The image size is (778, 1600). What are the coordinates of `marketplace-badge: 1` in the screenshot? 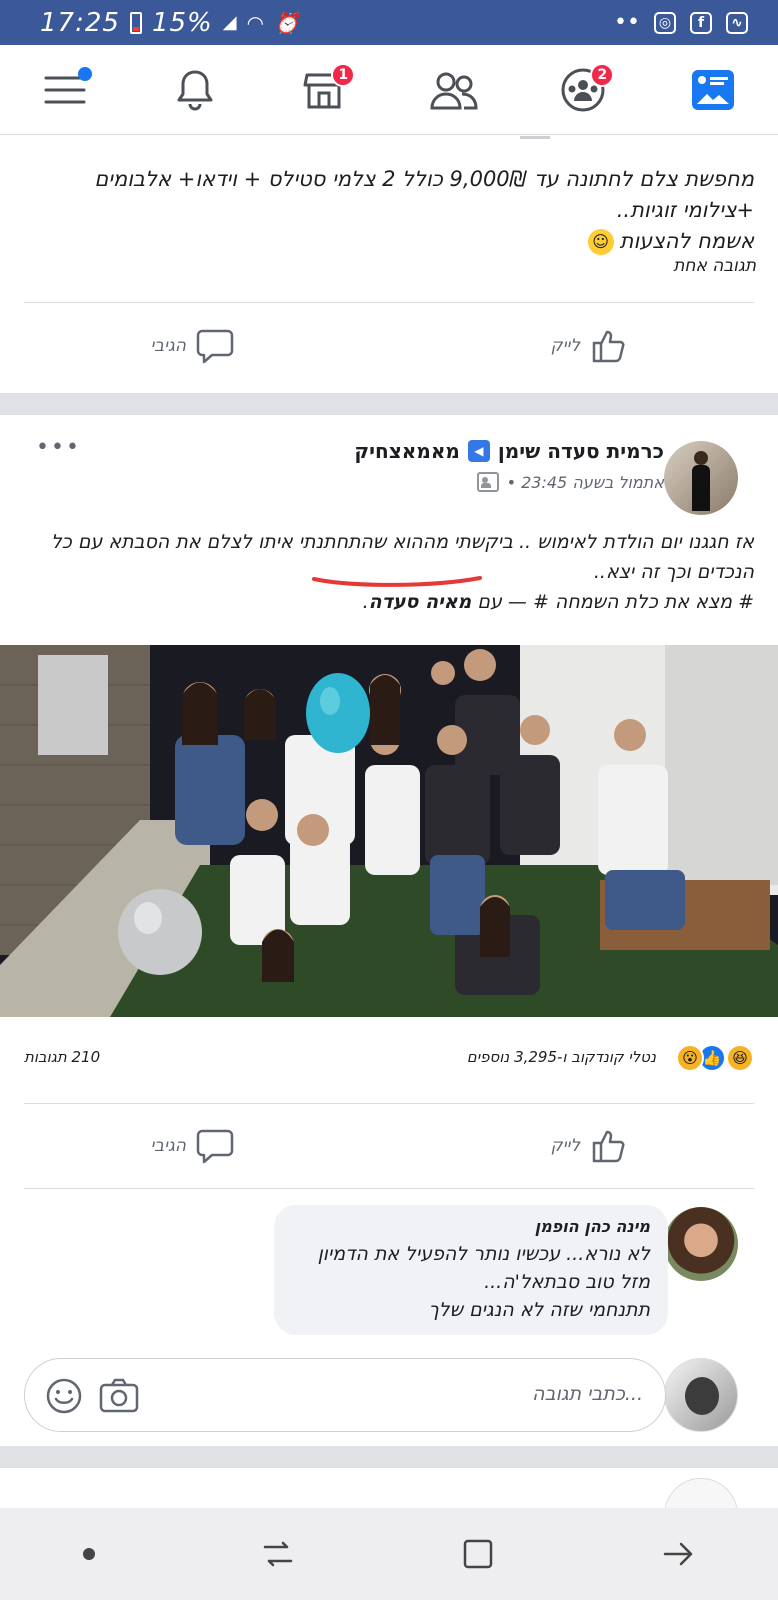 It's located at (343, 74).